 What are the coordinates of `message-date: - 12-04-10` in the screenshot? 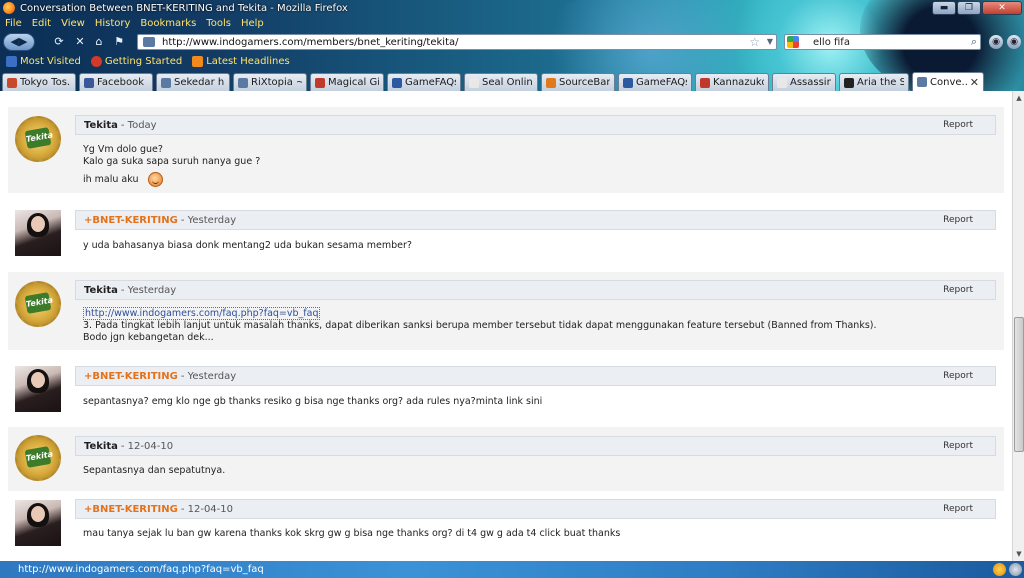 It's located at (207, 509).